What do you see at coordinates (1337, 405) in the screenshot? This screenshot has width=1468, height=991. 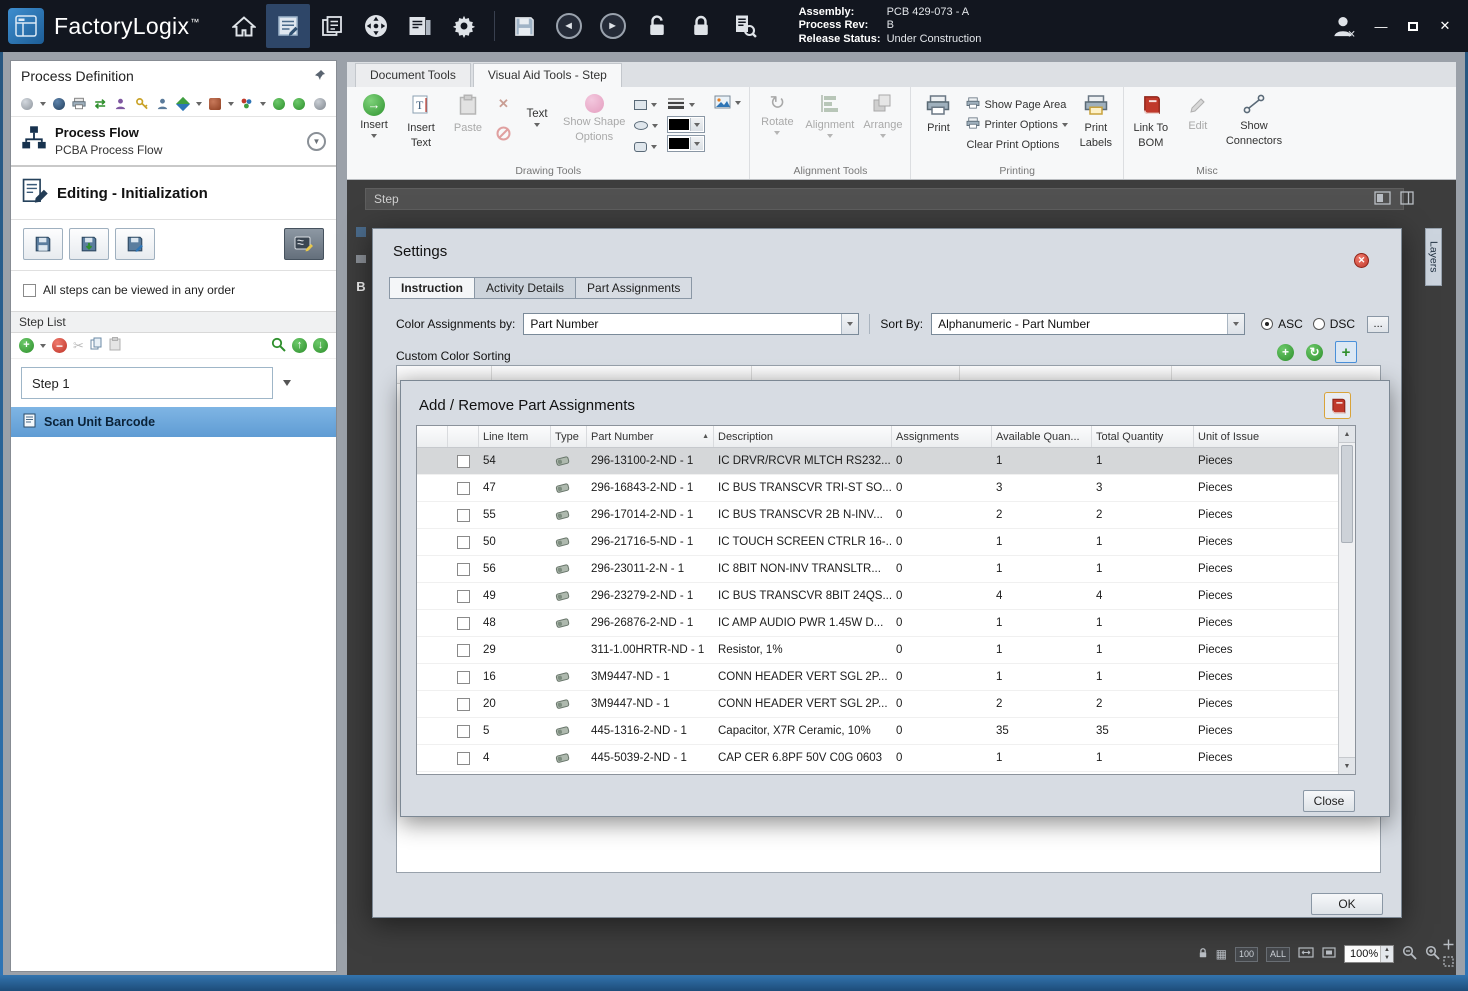 I see `open-bom-button` at bounding box center [1337, 405].